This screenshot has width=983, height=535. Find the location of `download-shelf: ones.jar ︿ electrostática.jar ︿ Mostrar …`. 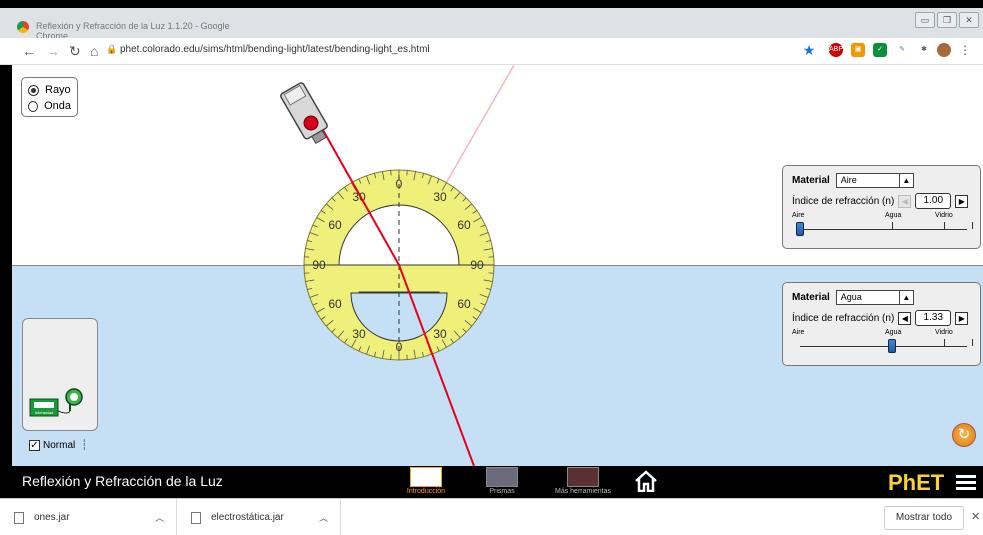

download-shelf: ones.jar ︿ electrostática.jar ︿ Mostrar … is located at coordinates (491, 516).